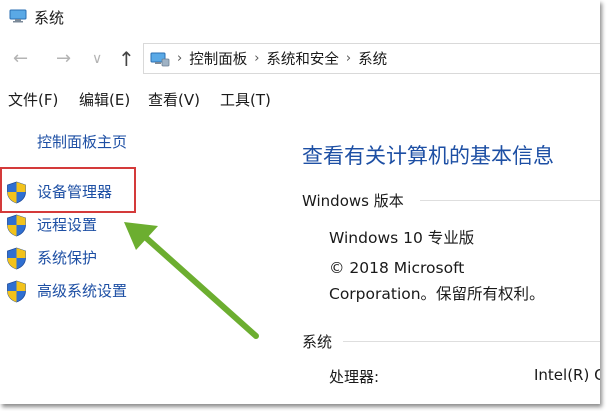  I want to click on breadcrumb-system-security: 系统和安全, so click(302, 58).